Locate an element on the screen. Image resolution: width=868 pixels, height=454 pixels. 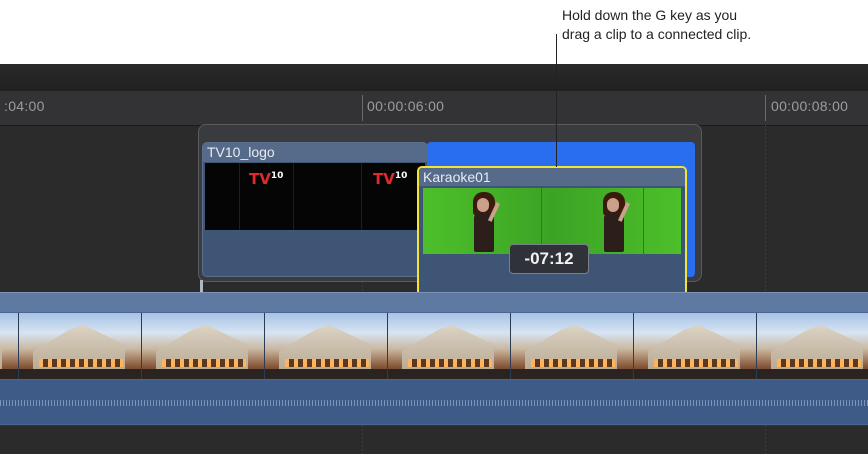
callout-line-1: Hold down the G key as you is located at coordinates (650, 15).